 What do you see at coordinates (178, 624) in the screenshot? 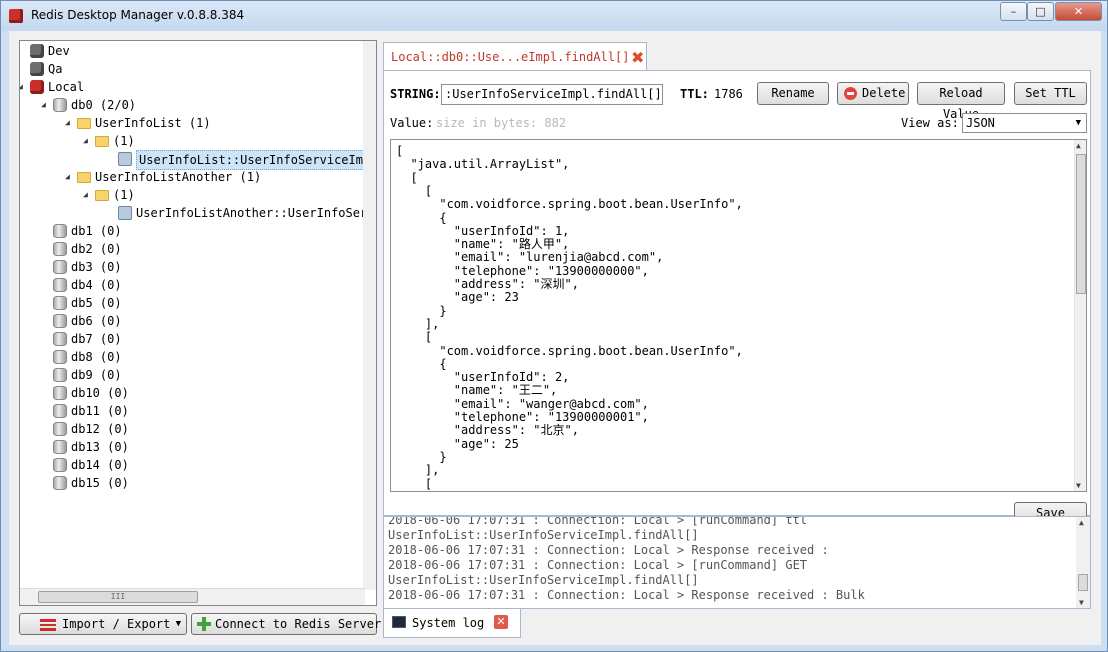
I see `chevron-down-icon: ▼` at bounding box center [178, 624].